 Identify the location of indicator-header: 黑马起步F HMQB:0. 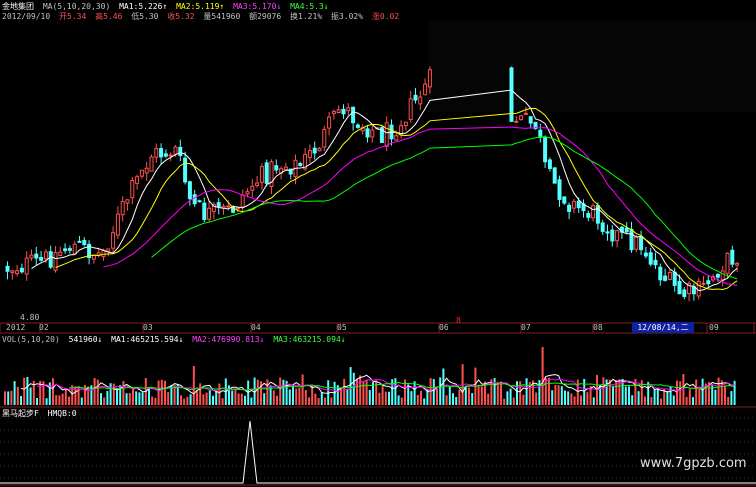
(41, 414).